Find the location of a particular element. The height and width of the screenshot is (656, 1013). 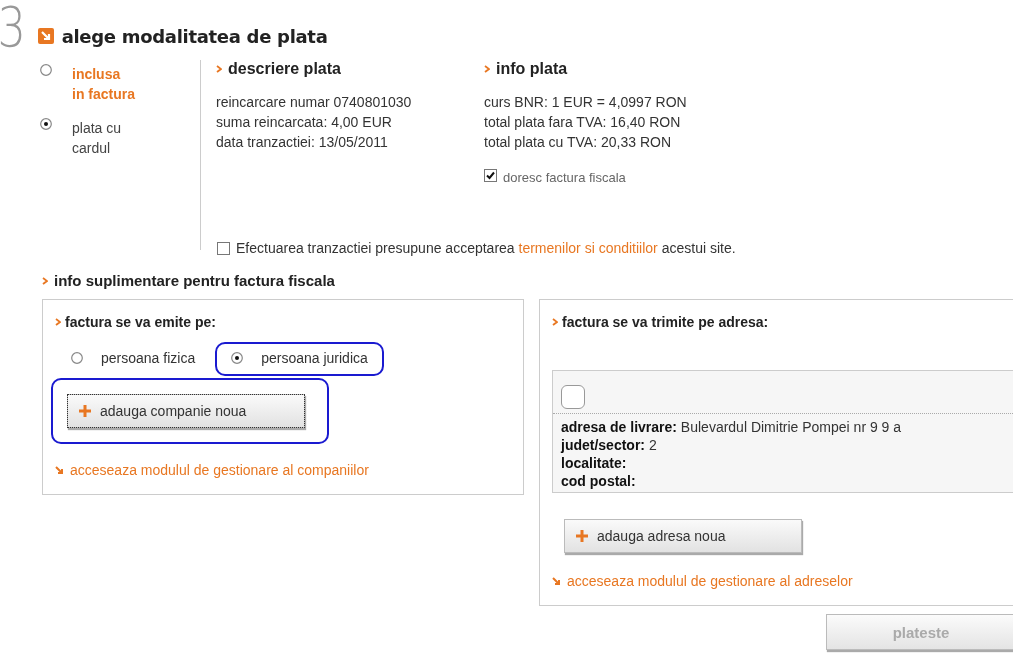

address-field: cod postal: is located at coordinates (783, 481).